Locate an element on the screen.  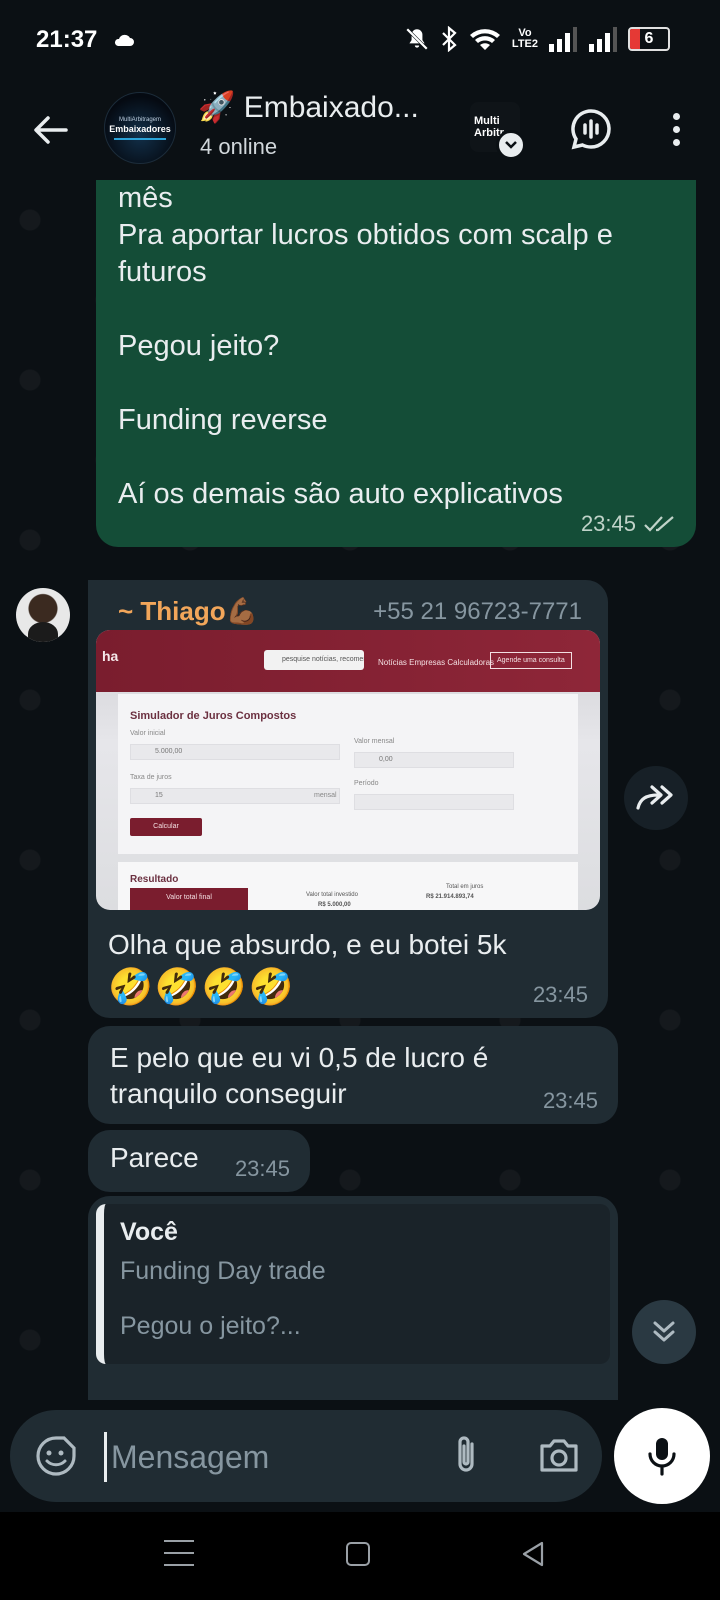
battery-icon: 6 is located at coordinates (649, 39).